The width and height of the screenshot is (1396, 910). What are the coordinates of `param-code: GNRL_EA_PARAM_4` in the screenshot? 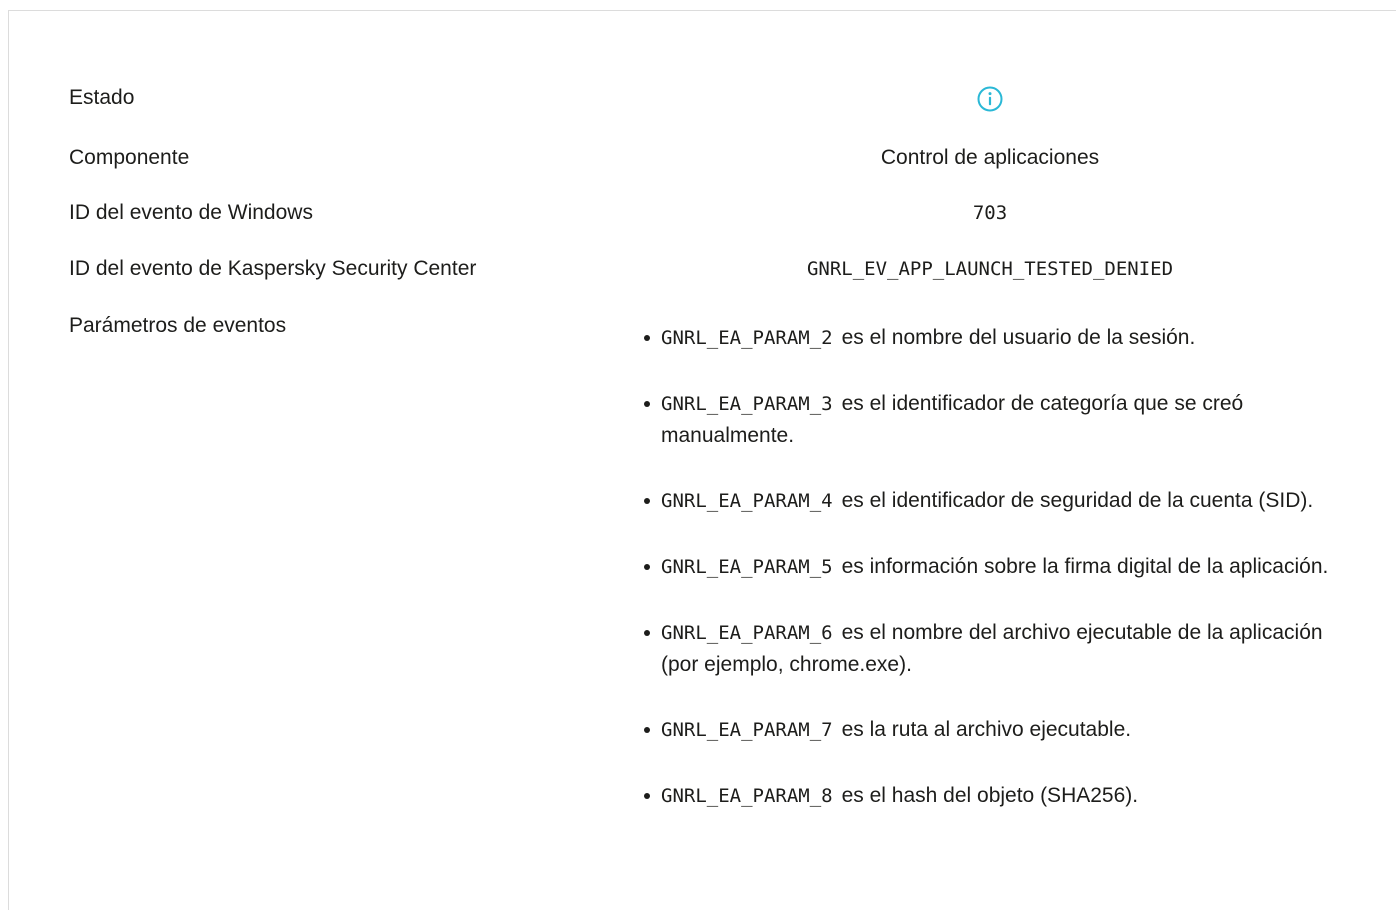 It's located at (747, 501).